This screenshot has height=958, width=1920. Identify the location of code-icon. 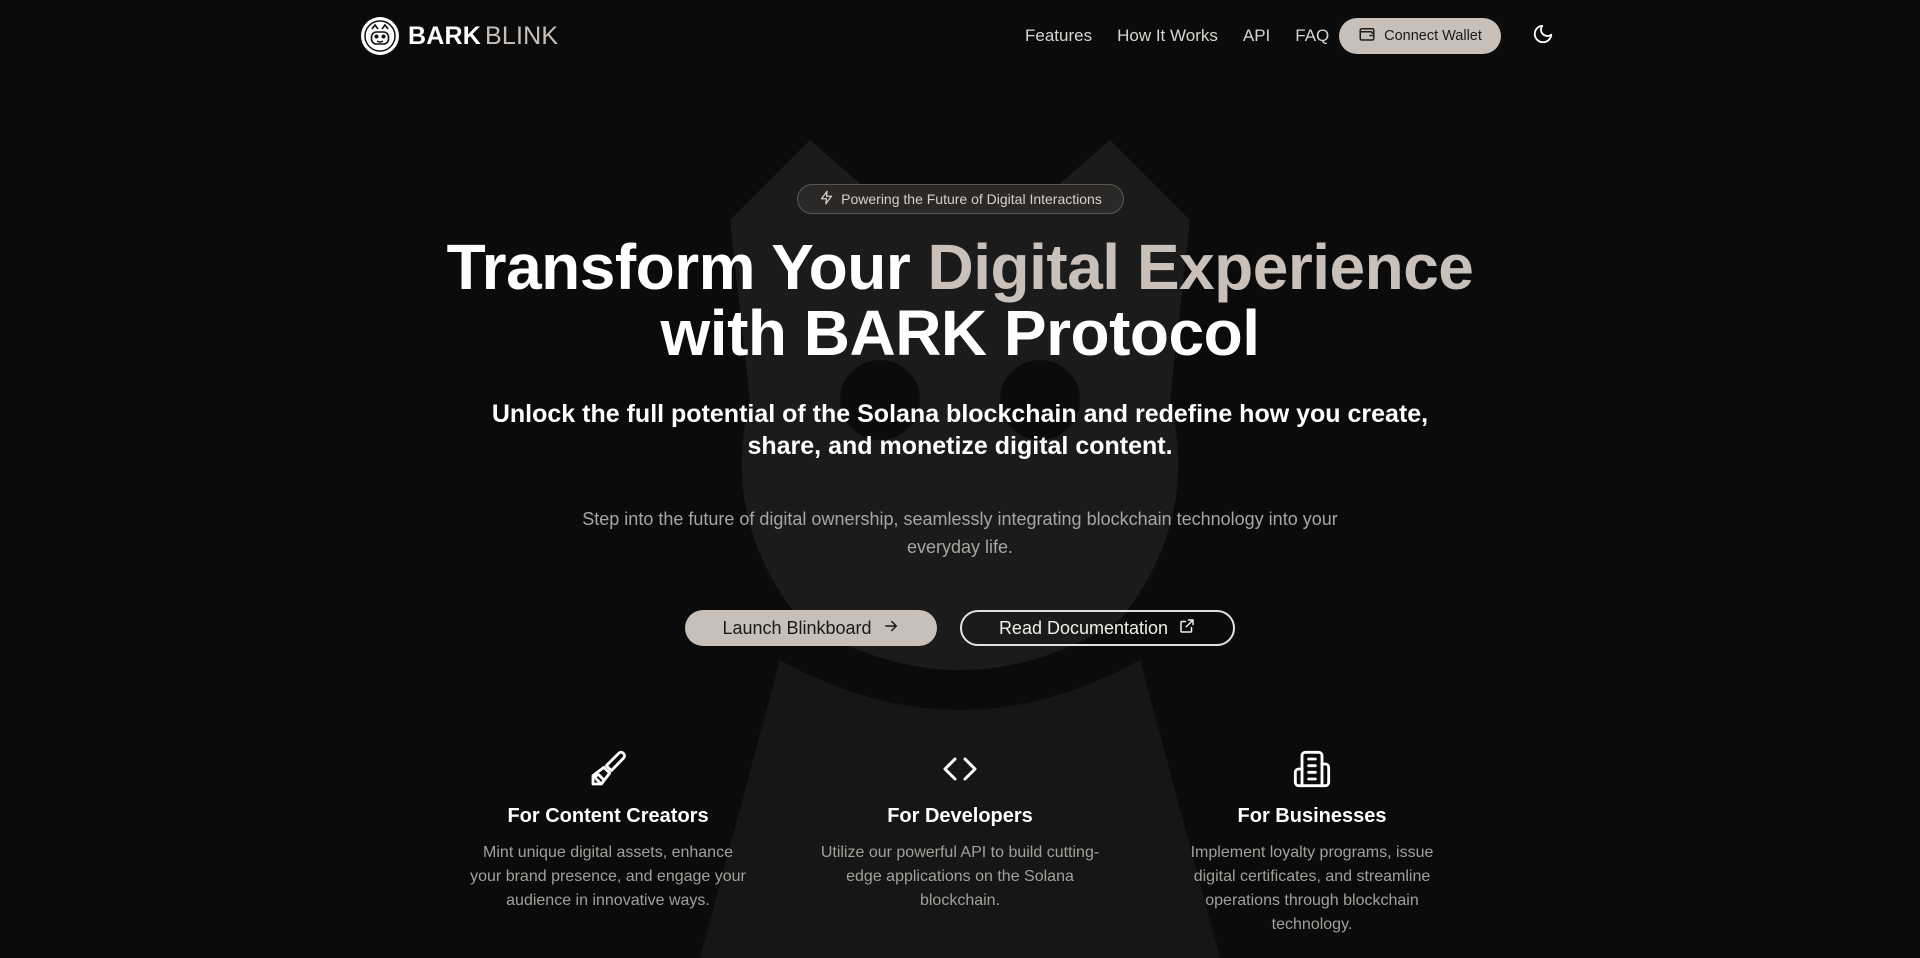
(960, 769).